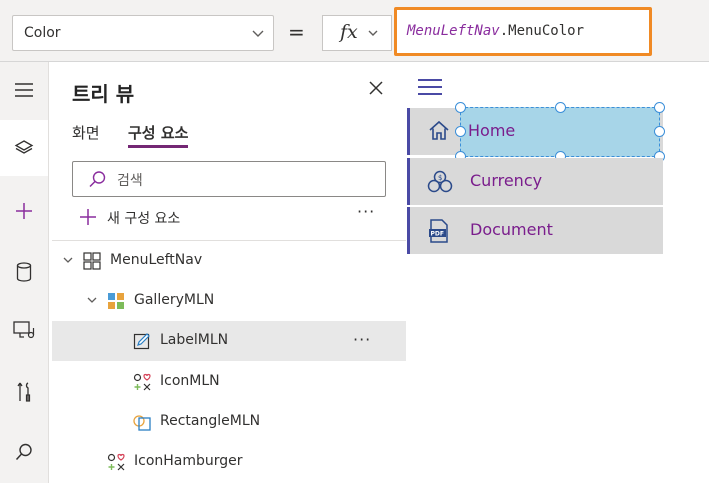 This screenshot has width=709, height=483. I want to click on tree-node-rectanglemln: RectangleMLN, so click(229, 422).